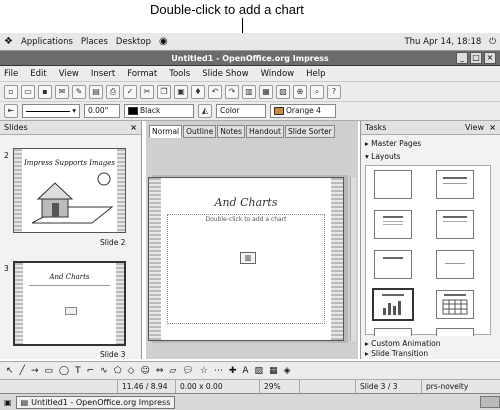  Describe the element at coordinates (245, 371) in the screenshot. I see `fontwork-icon: A` at that location.